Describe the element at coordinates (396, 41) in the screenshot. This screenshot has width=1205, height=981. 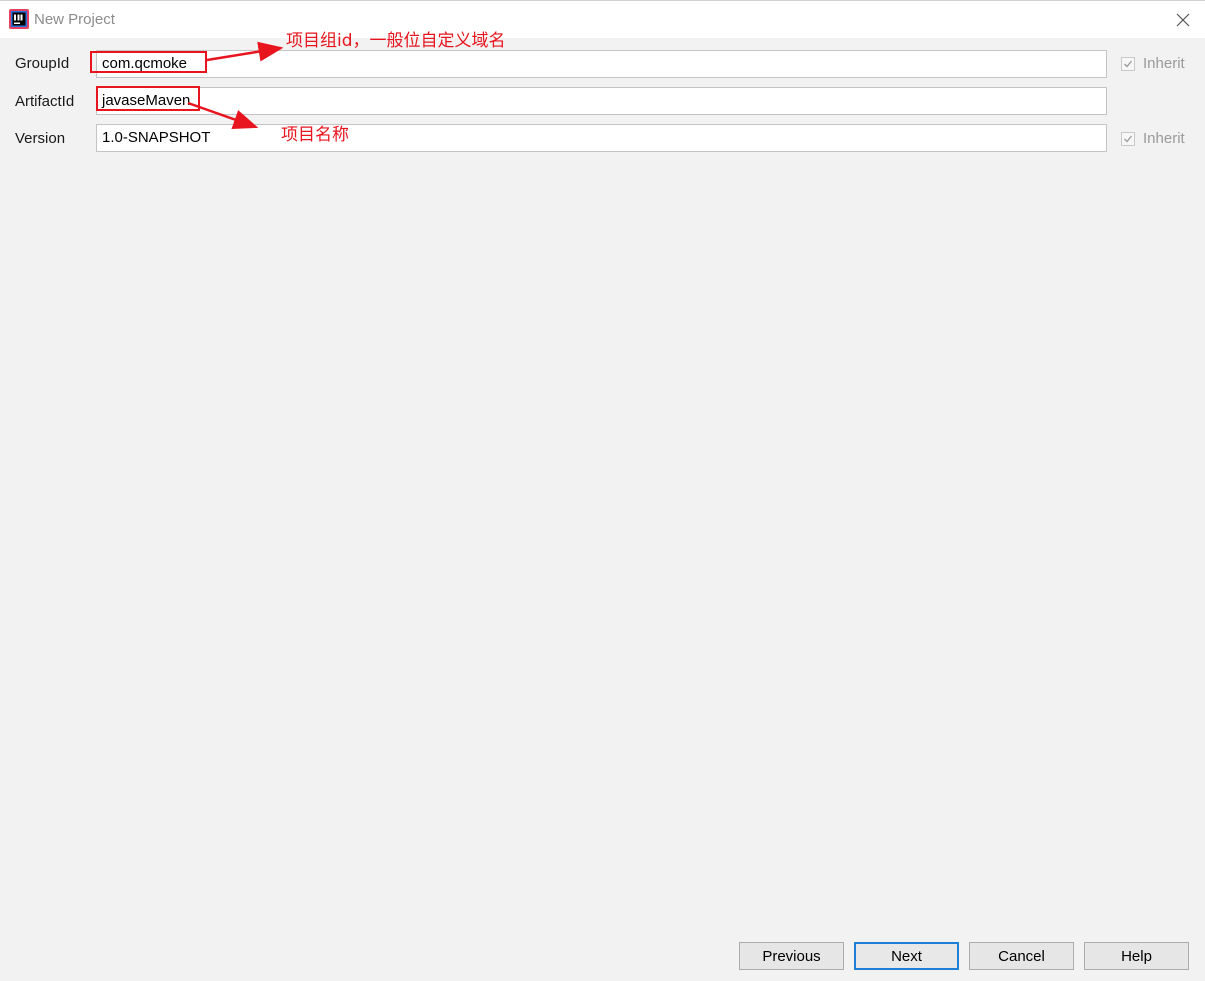
I see `group-id-annotation-text: 项目组id，一般位自定义域名` at that location.